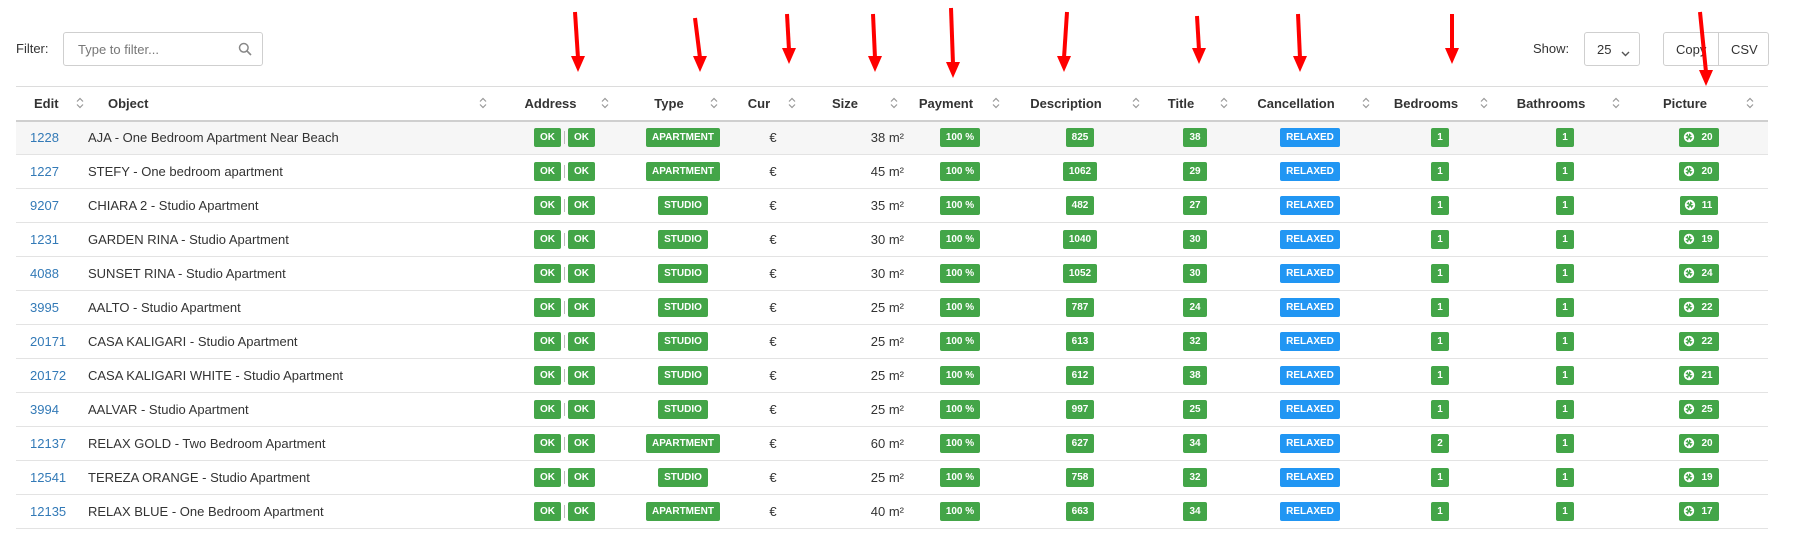 This screenshot has height=533, width=1800. I want to click on size-value: 25 m², so click(887, 409).